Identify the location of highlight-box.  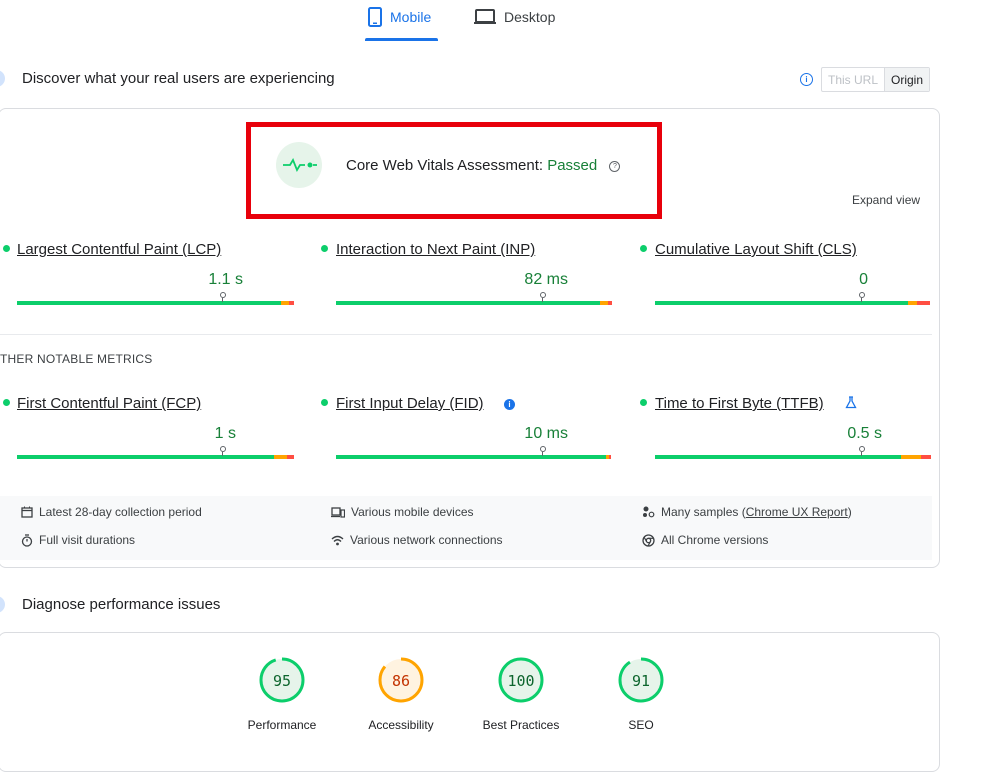
(454, 170).